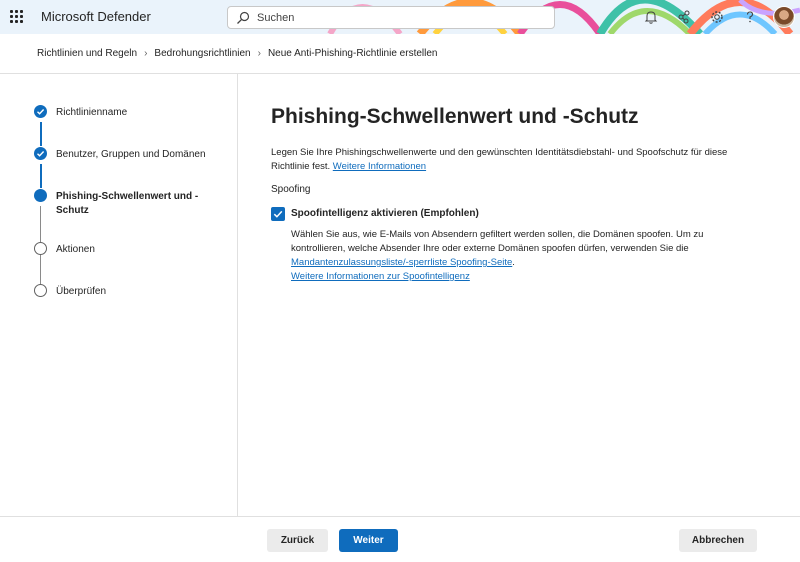  Describe the element at coordinates (87, 53) in the screenshot. I see `breadcrumb-item-policies: Richtlinien und Regeln` at that location.